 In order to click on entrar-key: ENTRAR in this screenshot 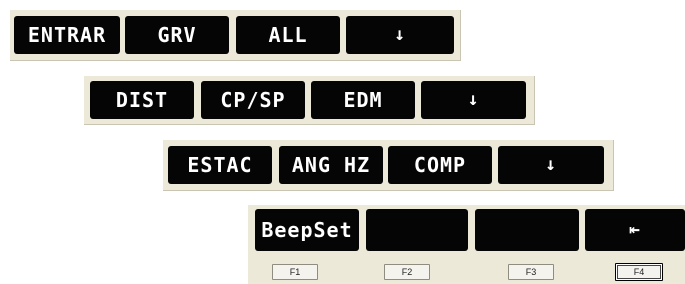, I will do `click(67, 35)`.